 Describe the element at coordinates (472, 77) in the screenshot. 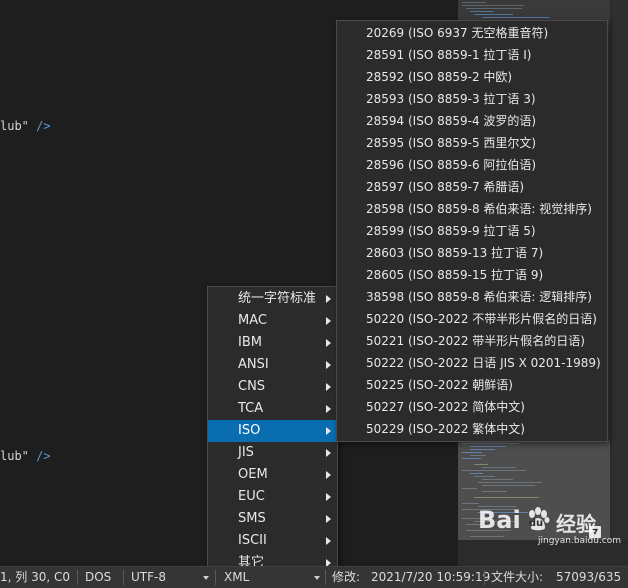

I see `iso-encoding-item: 28592 (ISO 8859-2 中欧)` at that location.